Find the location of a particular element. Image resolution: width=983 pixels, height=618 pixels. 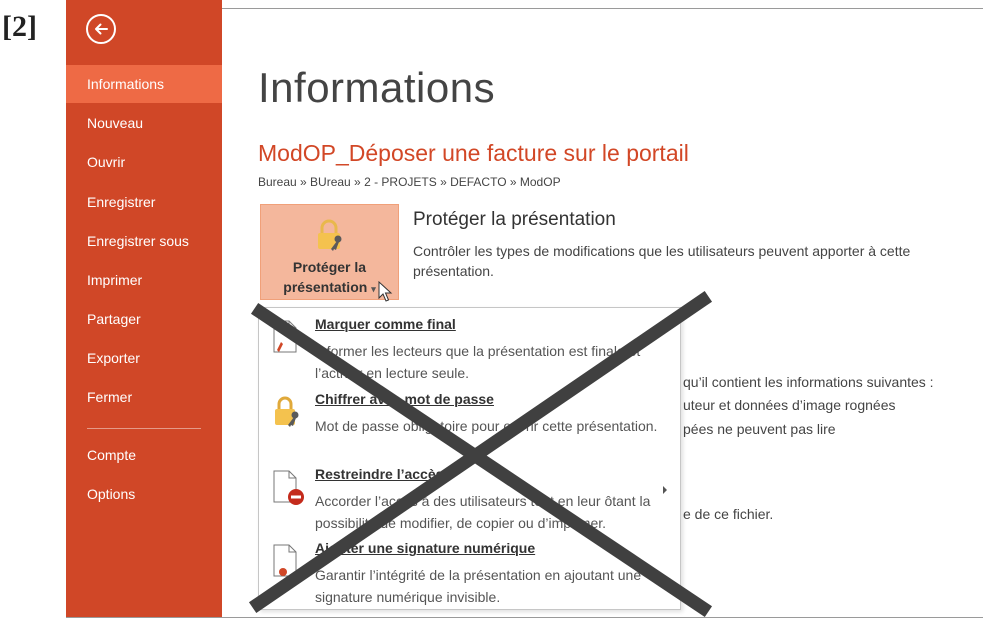

protect-button-line2-text: présentation is located at coordinates (325, 287).